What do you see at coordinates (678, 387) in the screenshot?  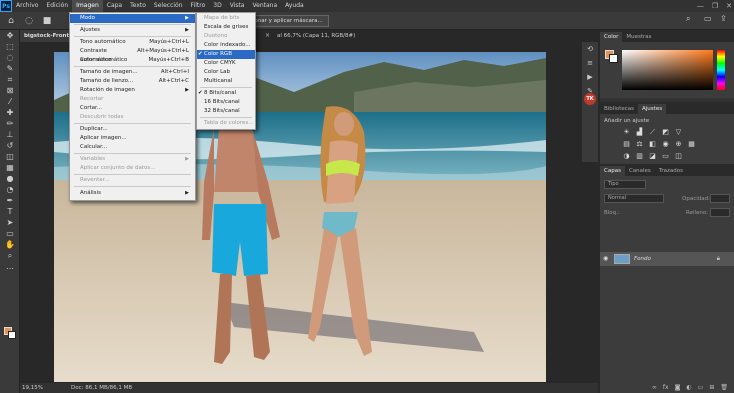 I see `add-mask-icon: ◙` at bounding box center [678, 387].